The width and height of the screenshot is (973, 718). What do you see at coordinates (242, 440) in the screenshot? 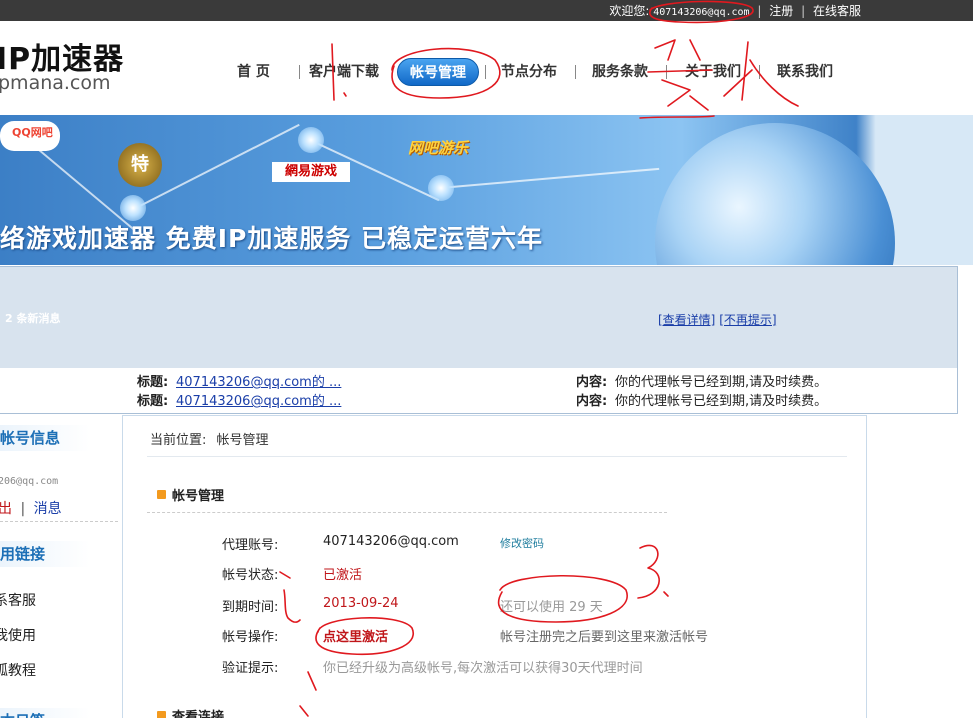
I see `breadcrumb-current: 帐号管理` at bounding box center [242, 440].